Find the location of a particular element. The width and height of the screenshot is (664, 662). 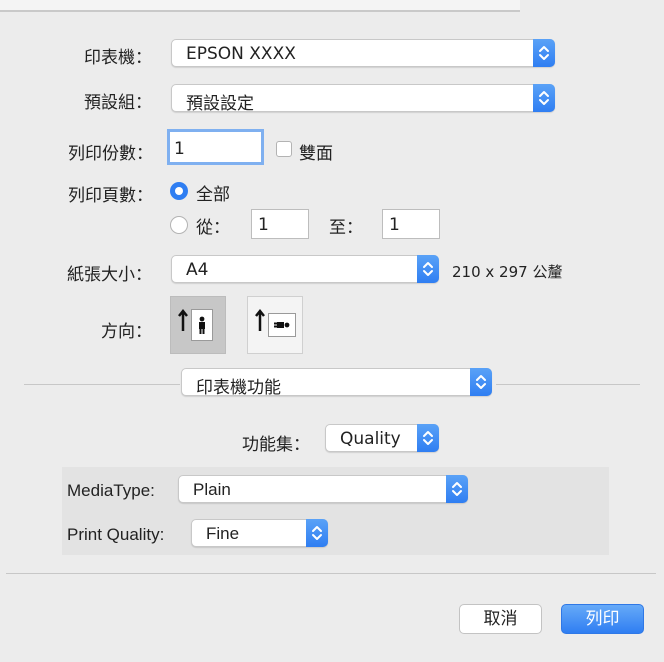

pages-label: 列印頁數： is located at coordinates (110, 196).